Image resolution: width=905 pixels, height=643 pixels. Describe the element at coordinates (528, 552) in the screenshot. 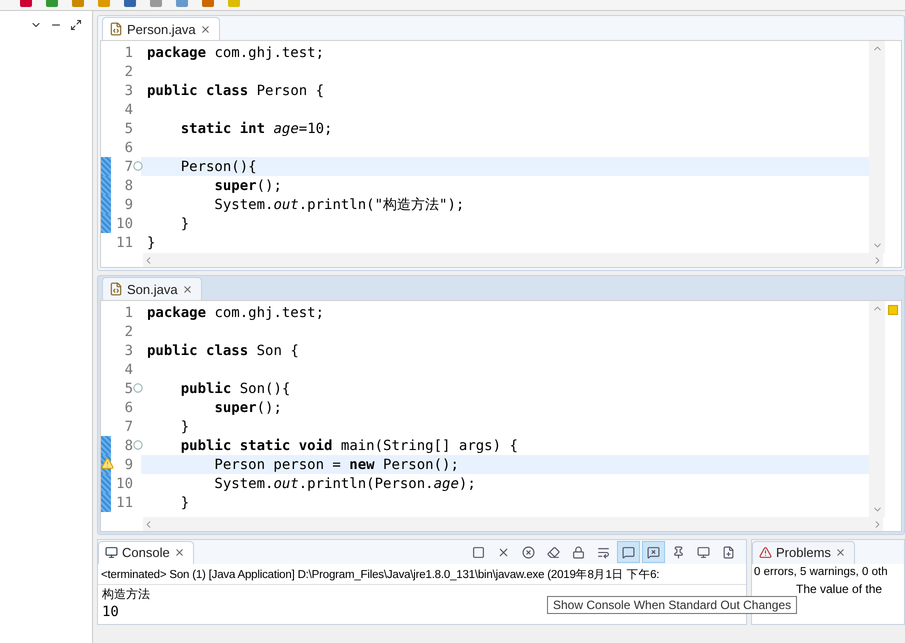

I see `remove-all-icon` at that location.